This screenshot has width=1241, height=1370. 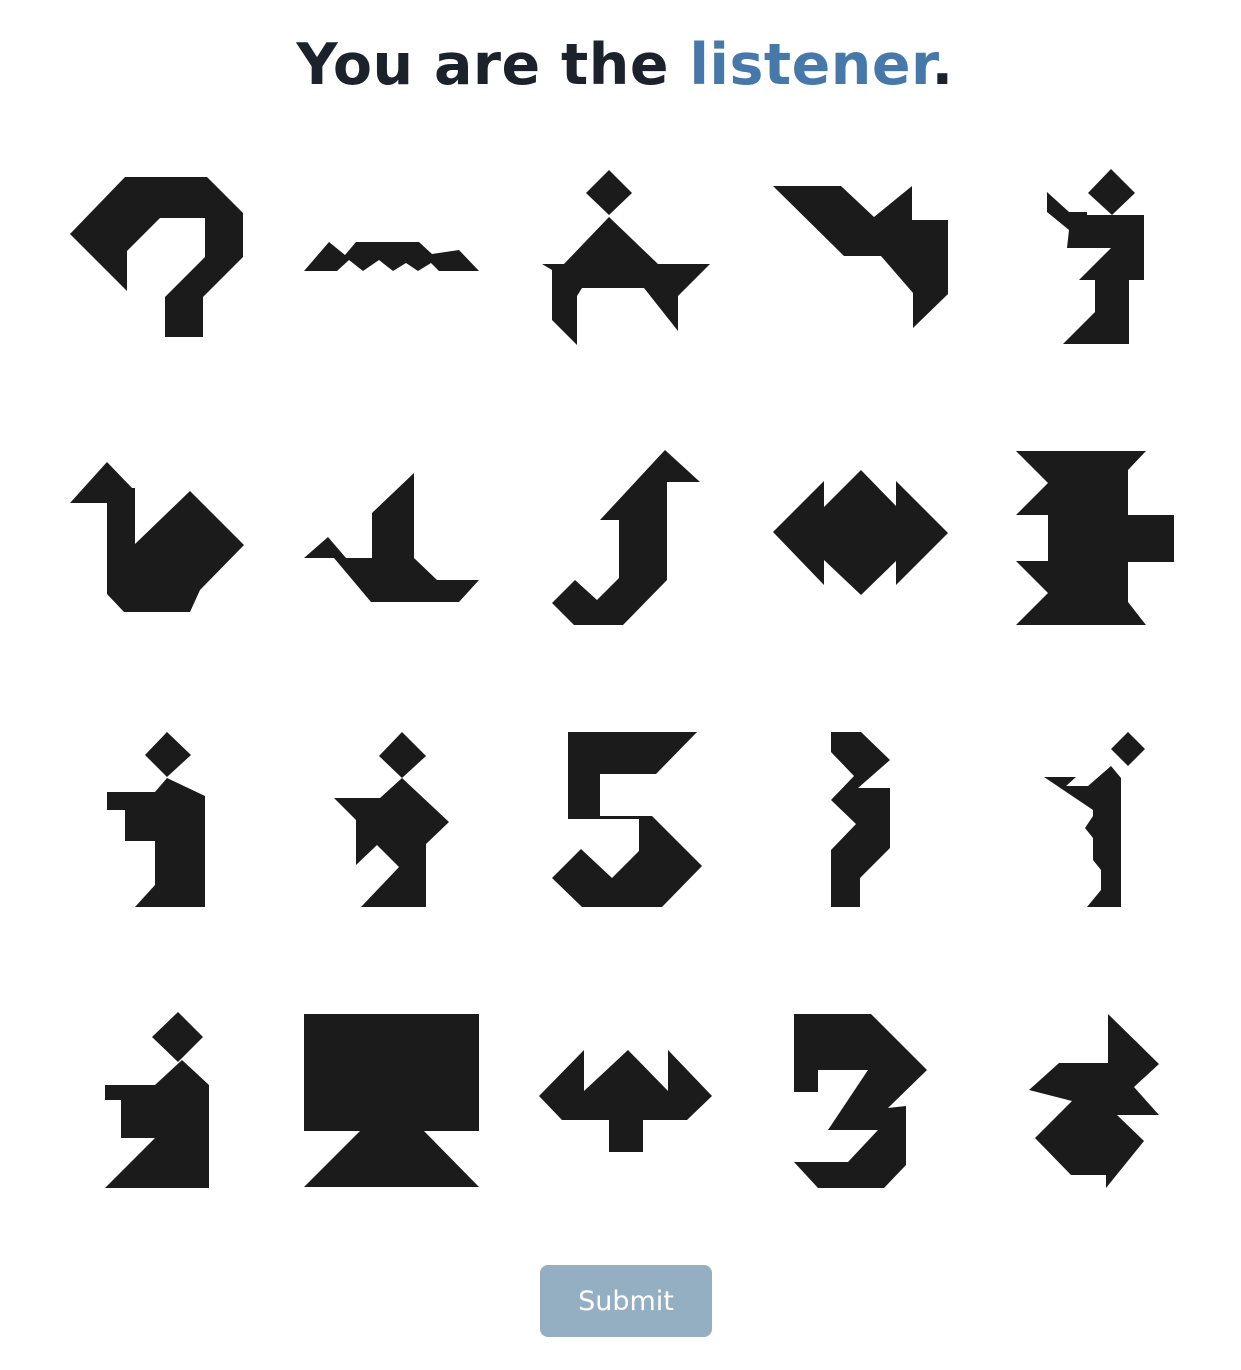 What do you see at coordinates (156, 257) in the screenshot?
I see `question-mark-shape` at bounding box center [156, 257].